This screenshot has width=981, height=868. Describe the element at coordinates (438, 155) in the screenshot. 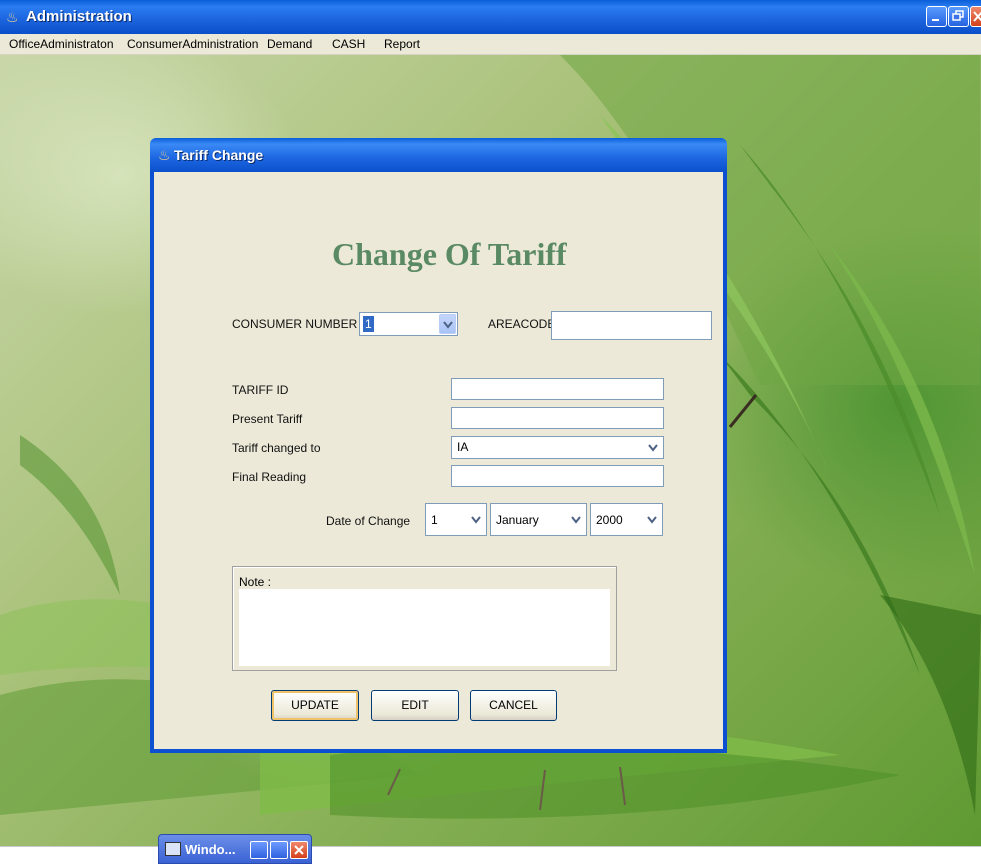

I see `dialog-title-bar: ♨ Tariff Change` at that location.